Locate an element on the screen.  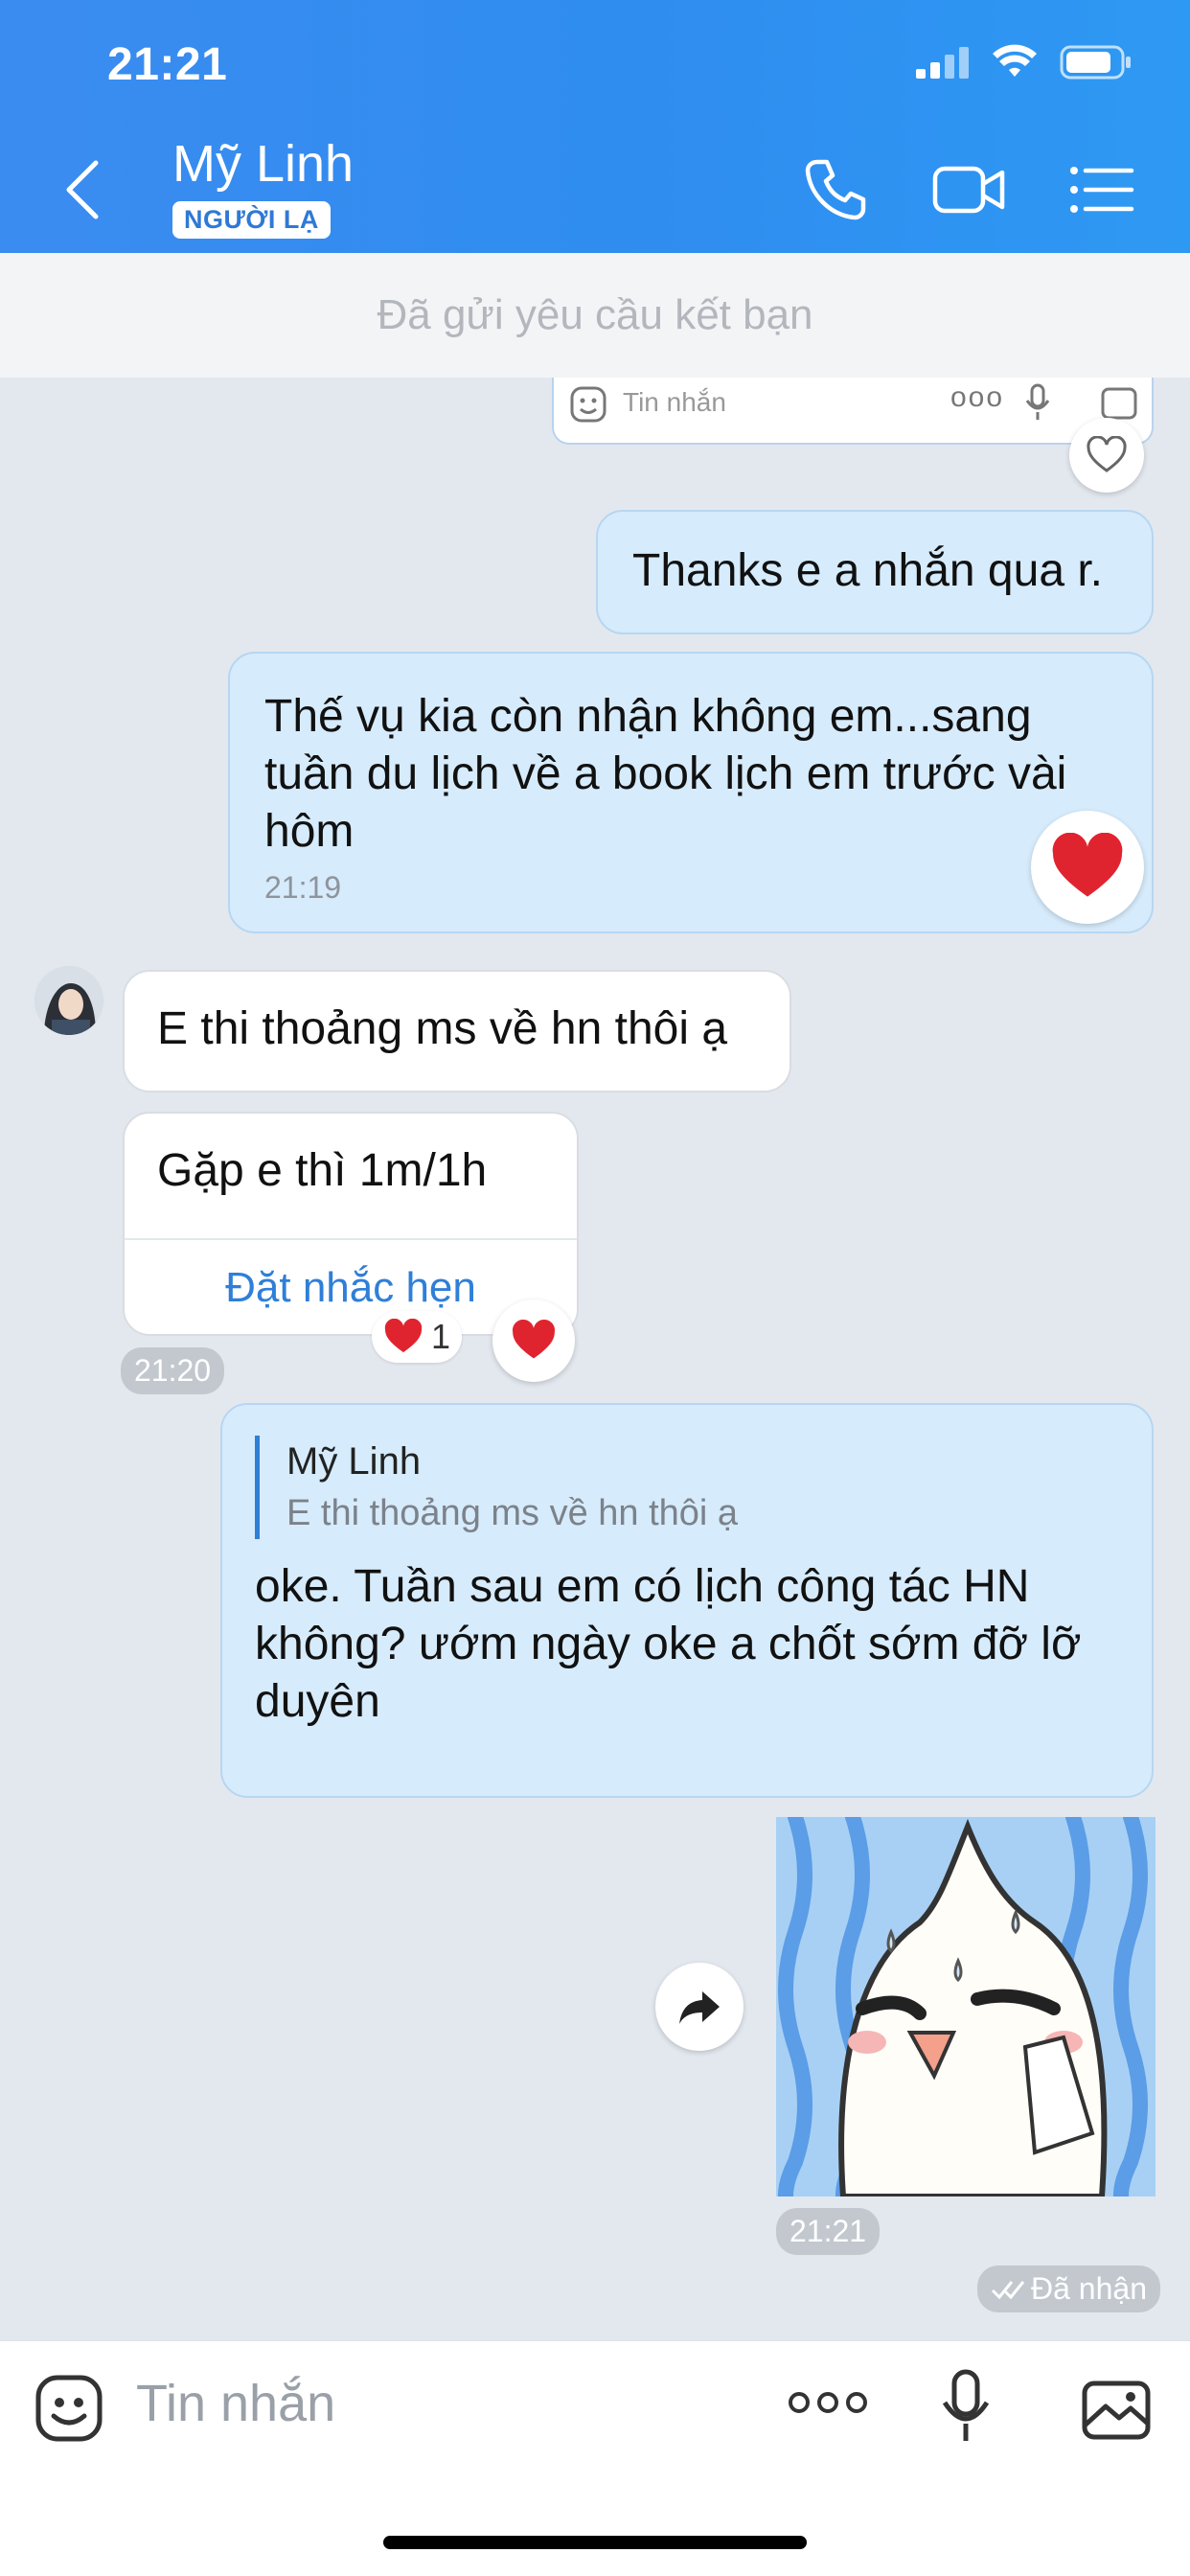
message-time: 21:19 is located at coordinates (303, 887).